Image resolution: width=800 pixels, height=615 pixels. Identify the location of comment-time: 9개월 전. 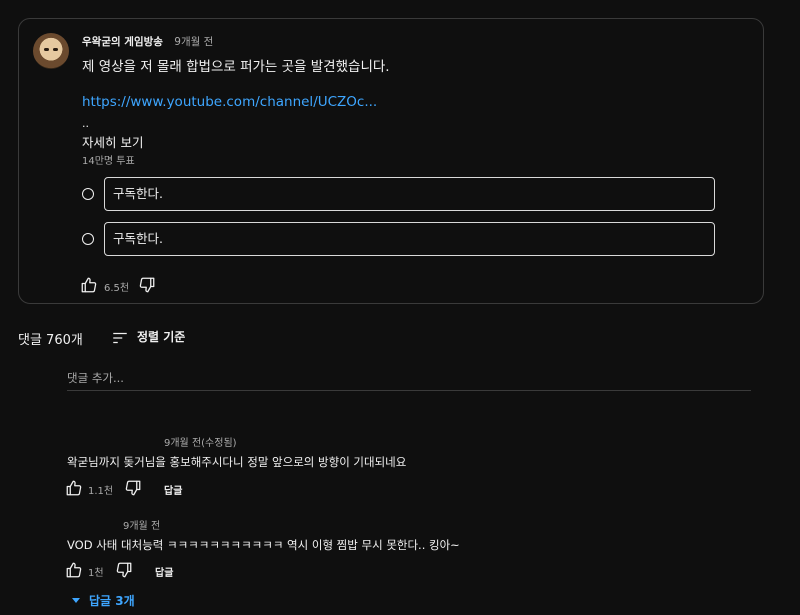
(141, 524).